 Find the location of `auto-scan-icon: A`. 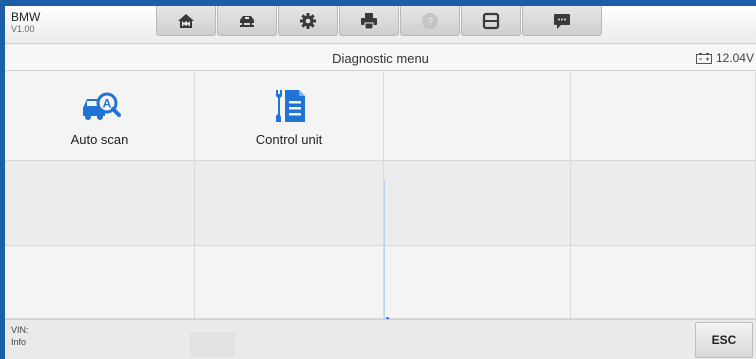

auto-scan-icon: A is located at coordinates (101, 106).